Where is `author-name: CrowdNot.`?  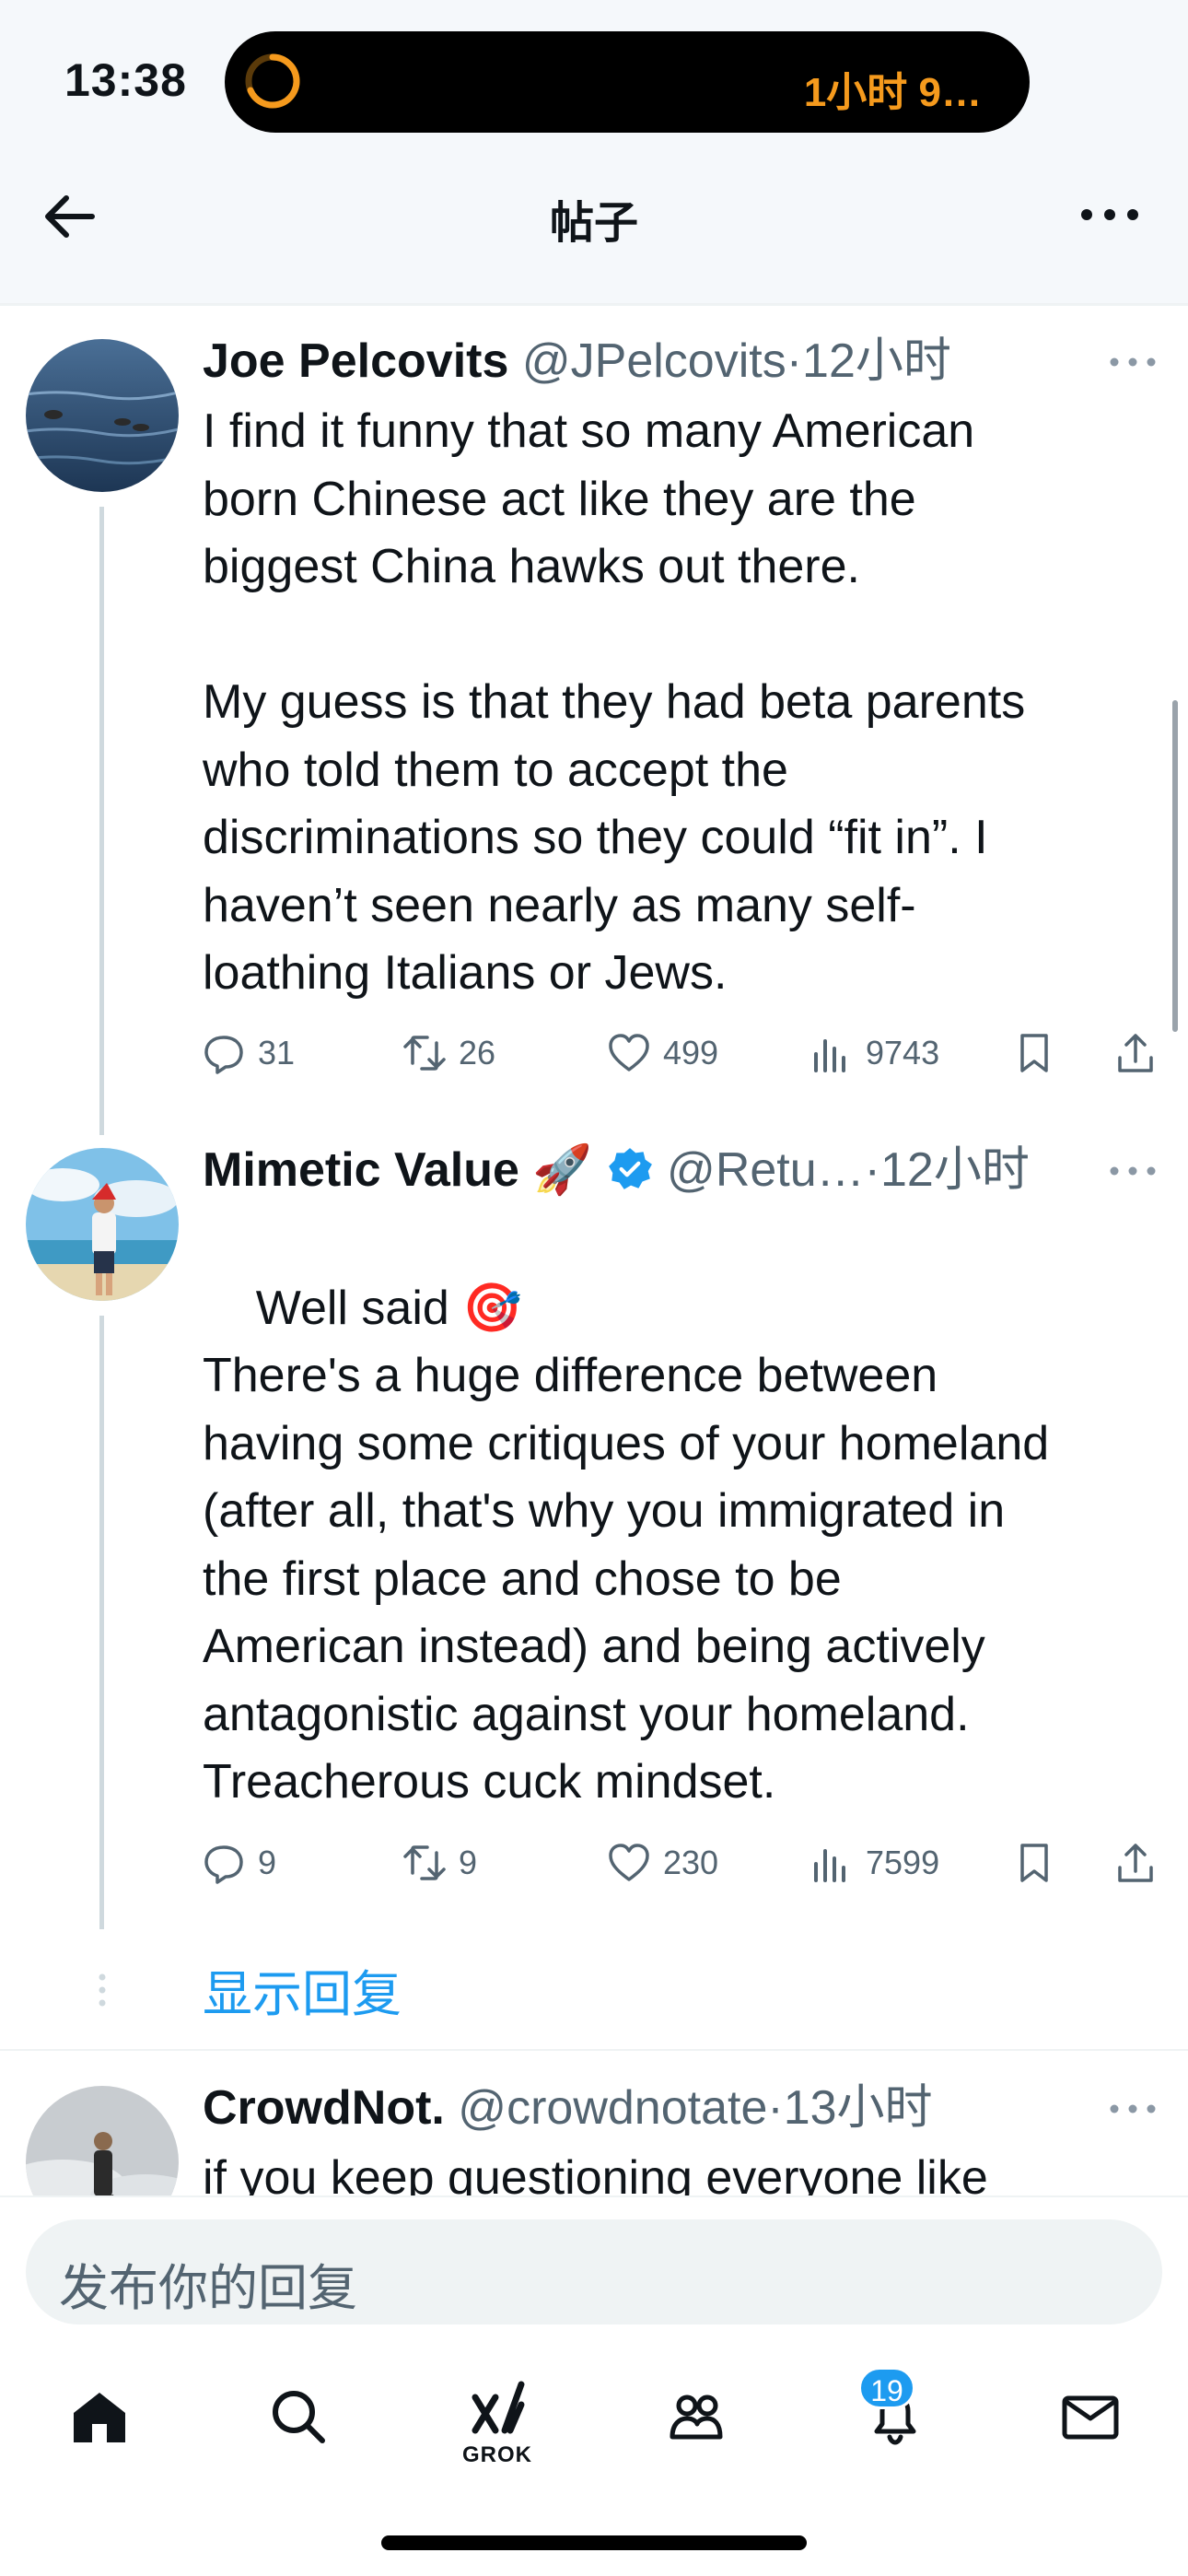
author-name: CrowdNot. is located at coordinates (324, 2108).